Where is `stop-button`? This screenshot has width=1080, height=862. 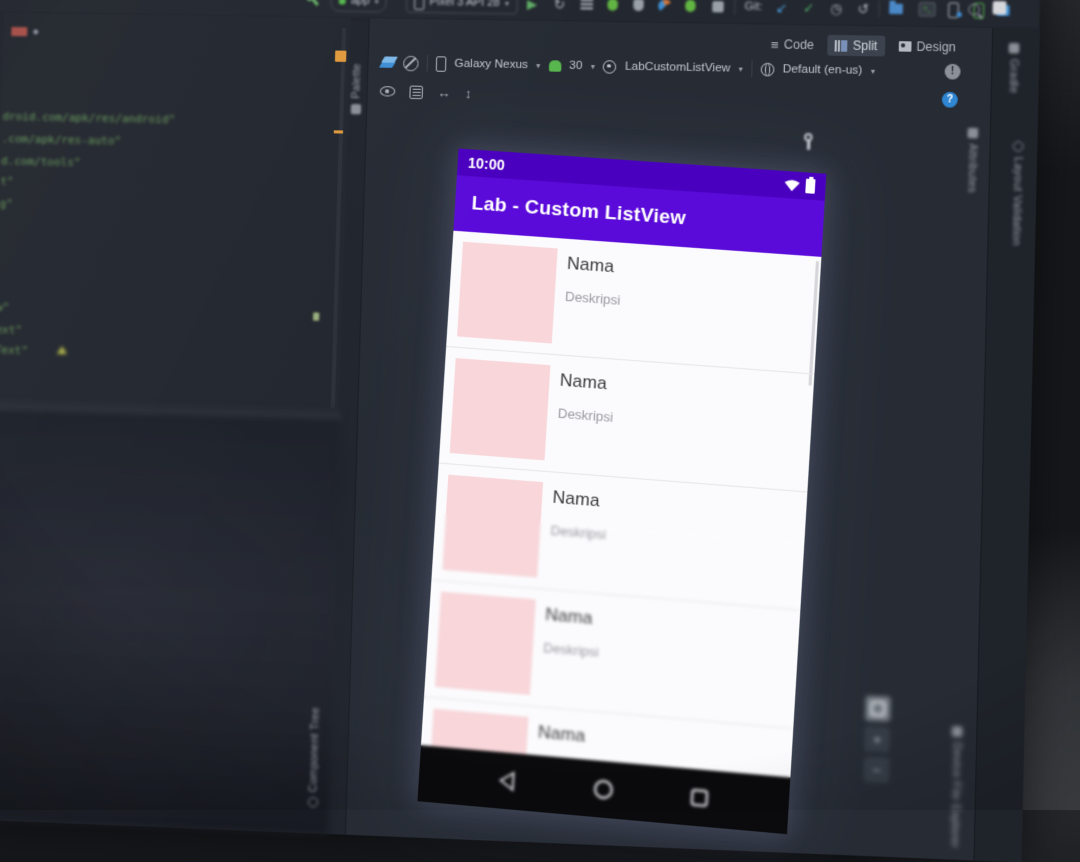 stop-button is located at coordinates (718, 8).